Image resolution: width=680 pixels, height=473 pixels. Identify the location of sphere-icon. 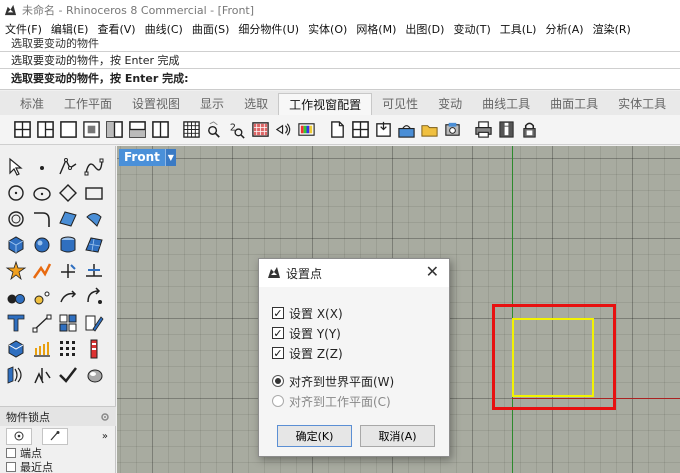
(42, 245).